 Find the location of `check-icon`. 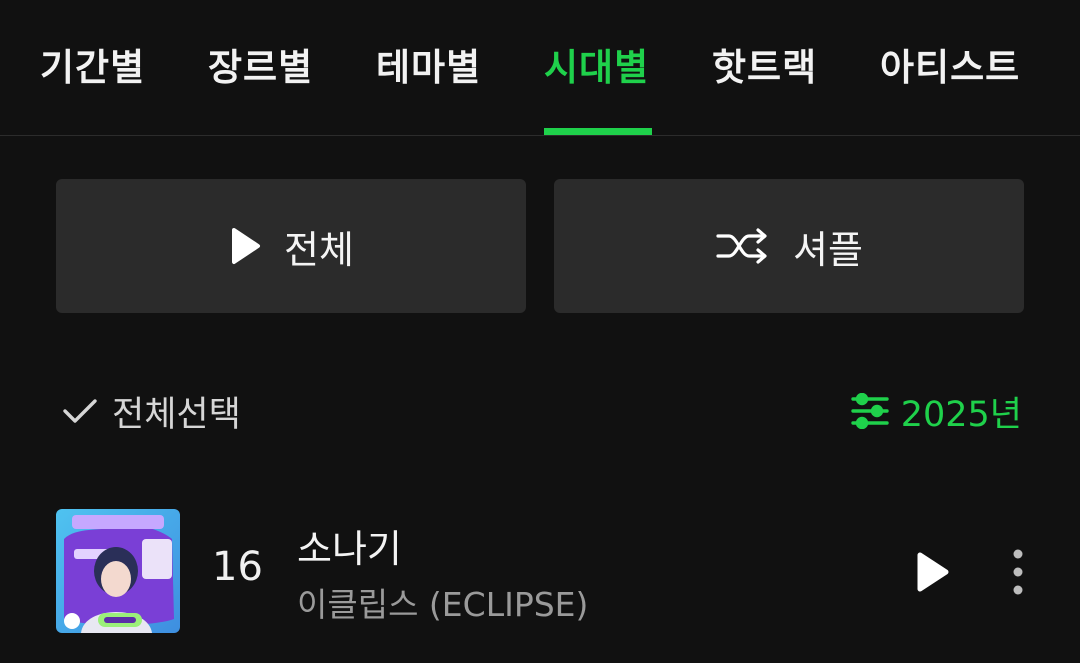

check-icon is located at coordinates (80, 411).